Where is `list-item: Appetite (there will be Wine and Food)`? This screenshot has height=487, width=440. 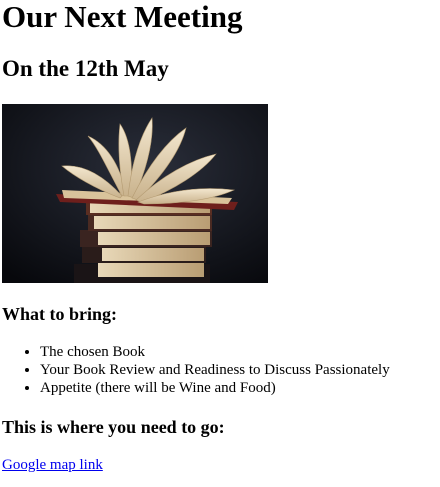 list-item: Appetite (there will be Wine and Food) is located at coordinates (215, 388).